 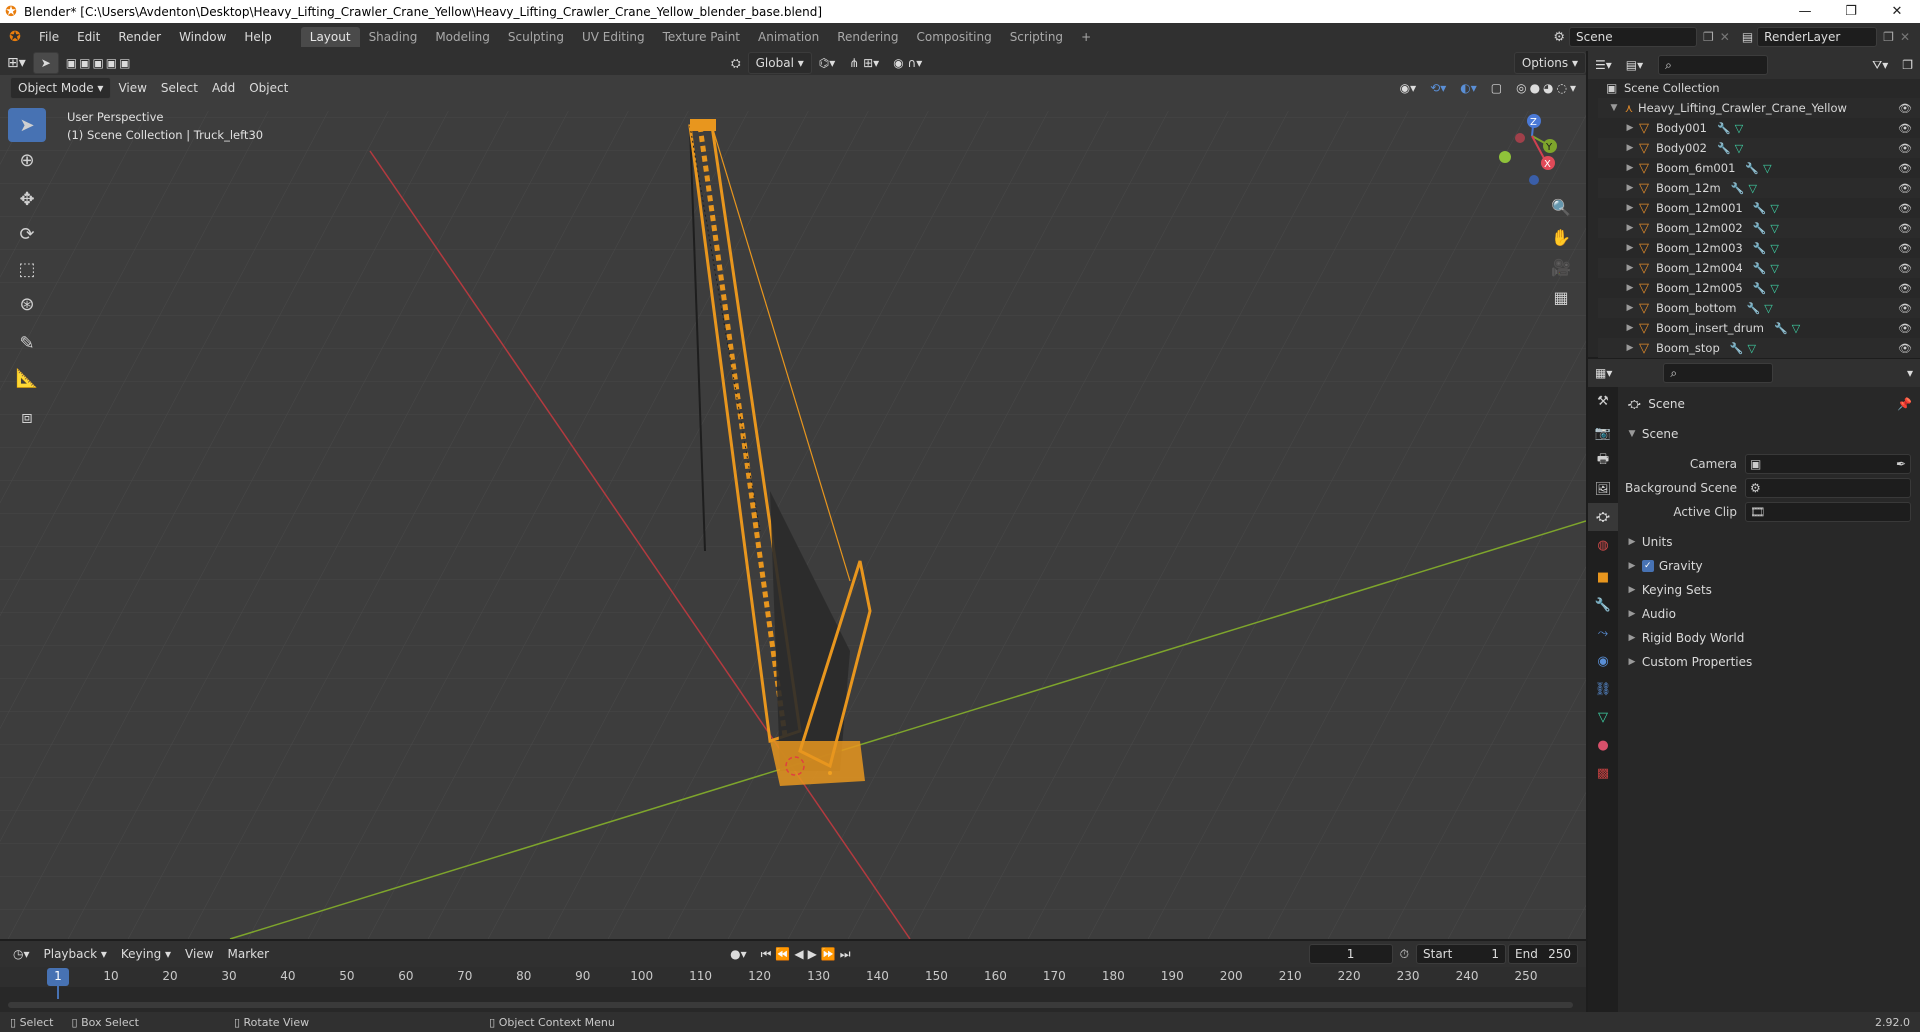 I want to click on tab-layout: Layout, so click(x=330, y=37).